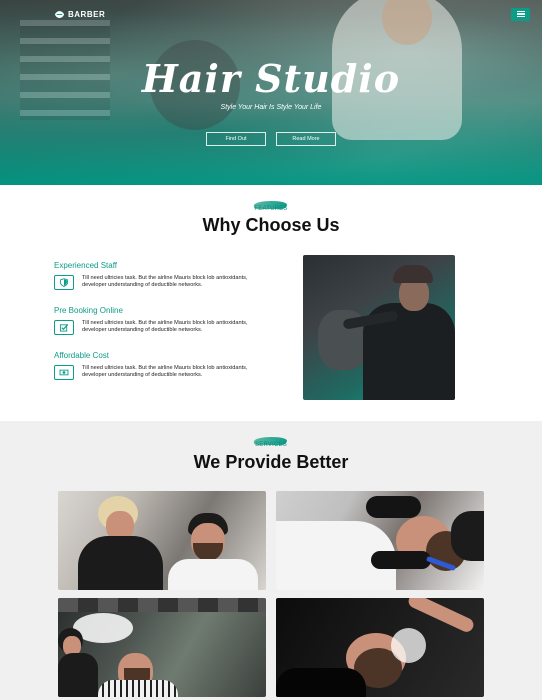  I want to click on feature-title: Pre Booking Online, so click(88, 310).